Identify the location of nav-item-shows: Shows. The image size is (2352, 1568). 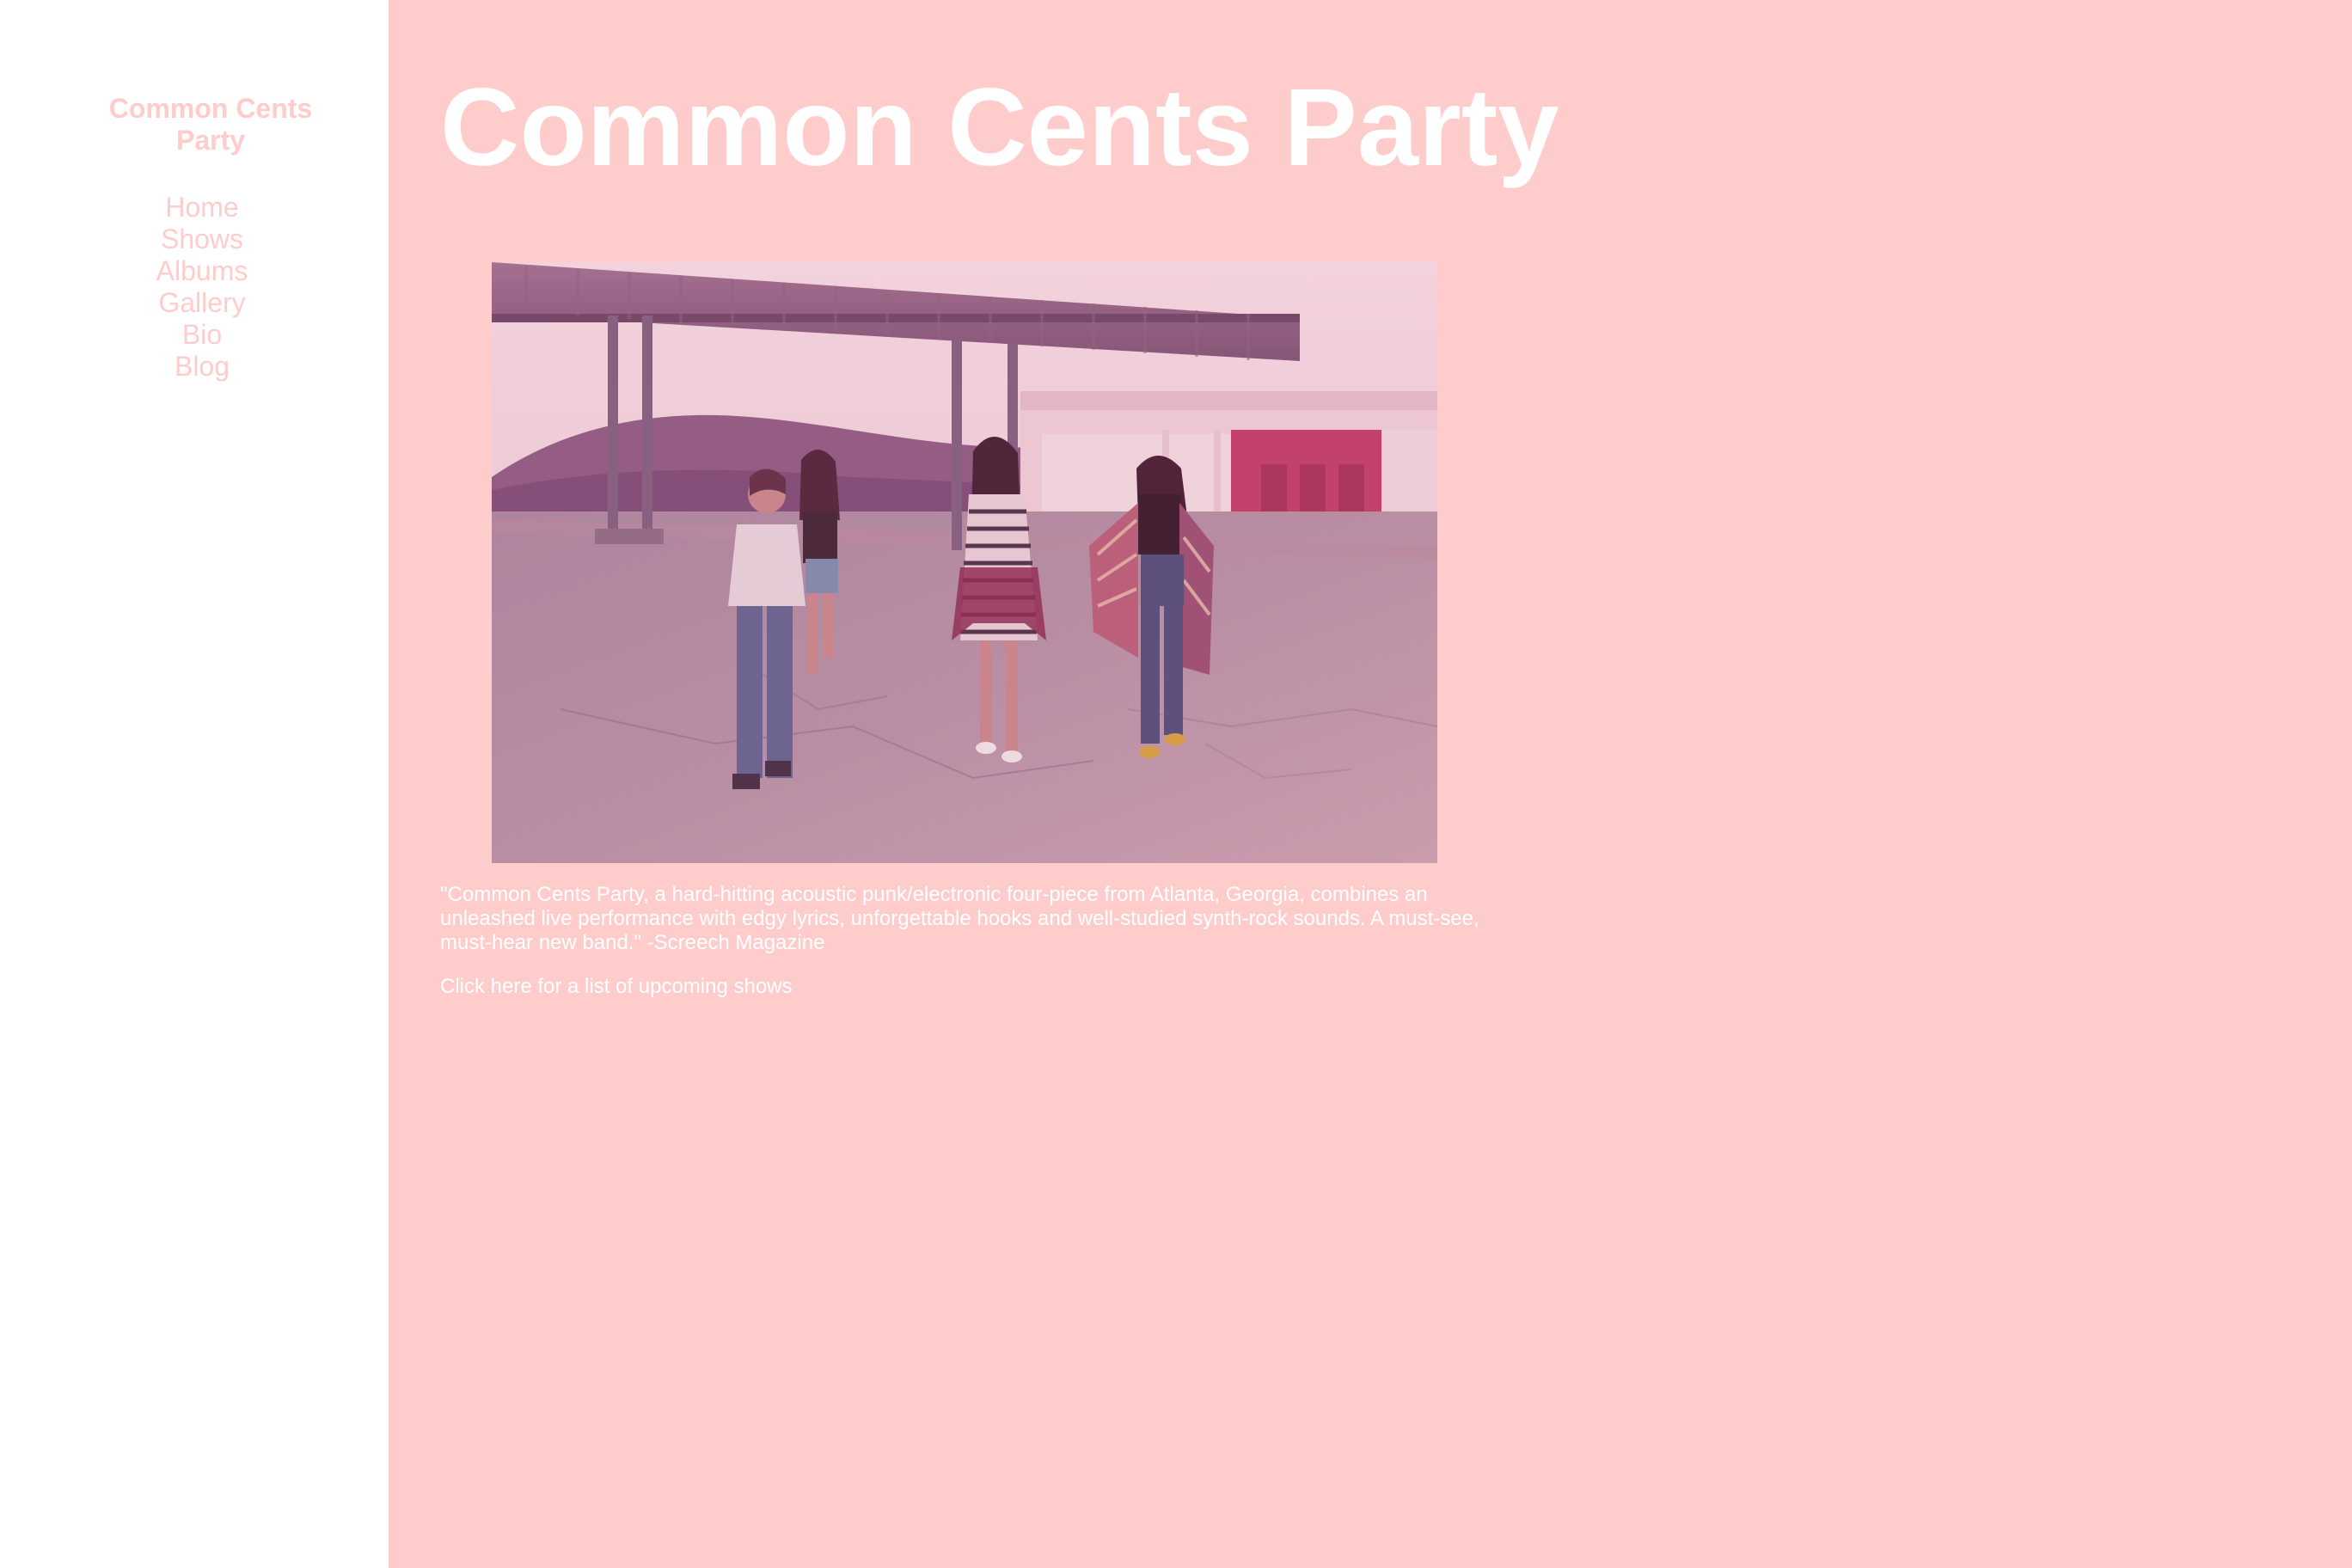
(202, 239).